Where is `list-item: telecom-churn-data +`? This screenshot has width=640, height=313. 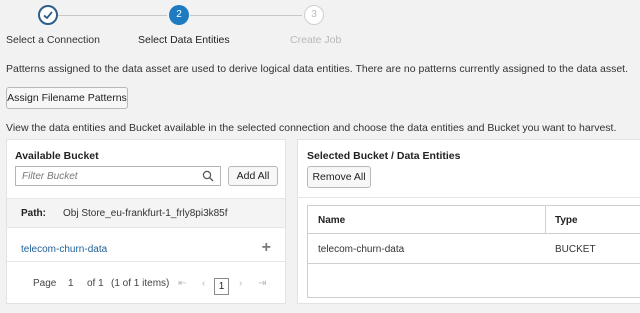
list-item: telecom-churn-data + is located at coordinates (146, 249).